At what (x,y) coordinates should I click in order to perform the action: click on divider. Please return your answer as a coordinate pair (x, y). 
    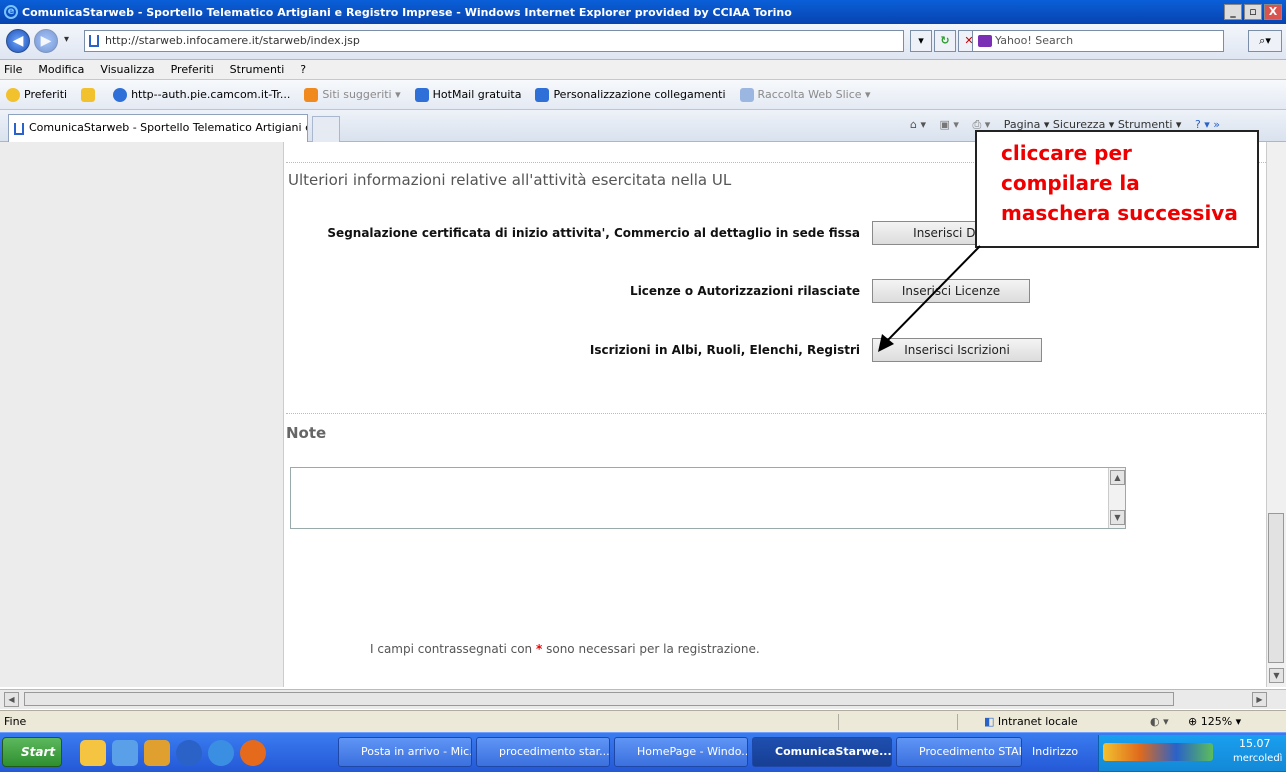
    Looking at the image, I should click on (776, 413).